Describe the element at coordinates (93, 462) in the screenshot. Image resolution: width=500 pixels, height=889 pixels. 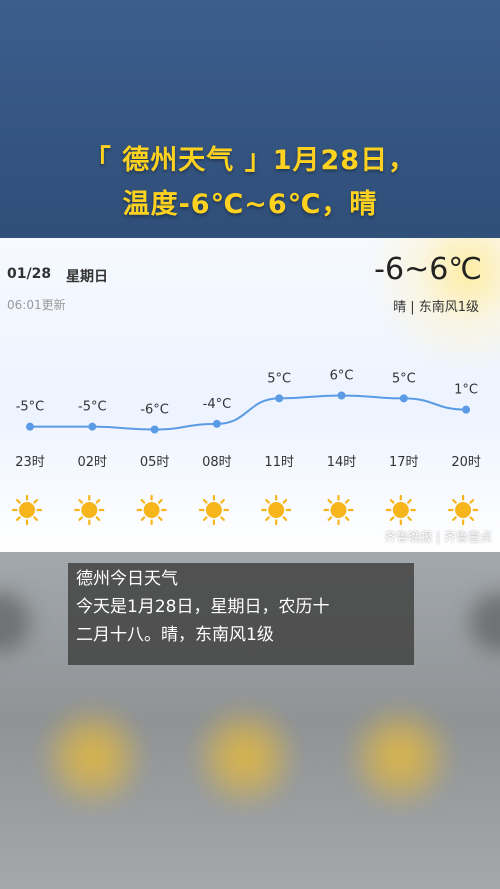
I see `hour-label: 02时` at that location.